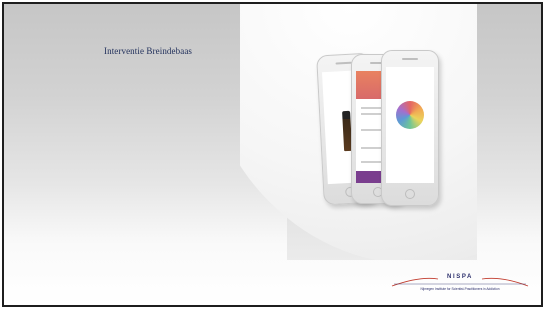 The image size is (545, 309). What do you see at coordinates (148, 51) in the screenshot?
I see `slide-title: Interventie Breindebaas` at bounding box center [148, 51].